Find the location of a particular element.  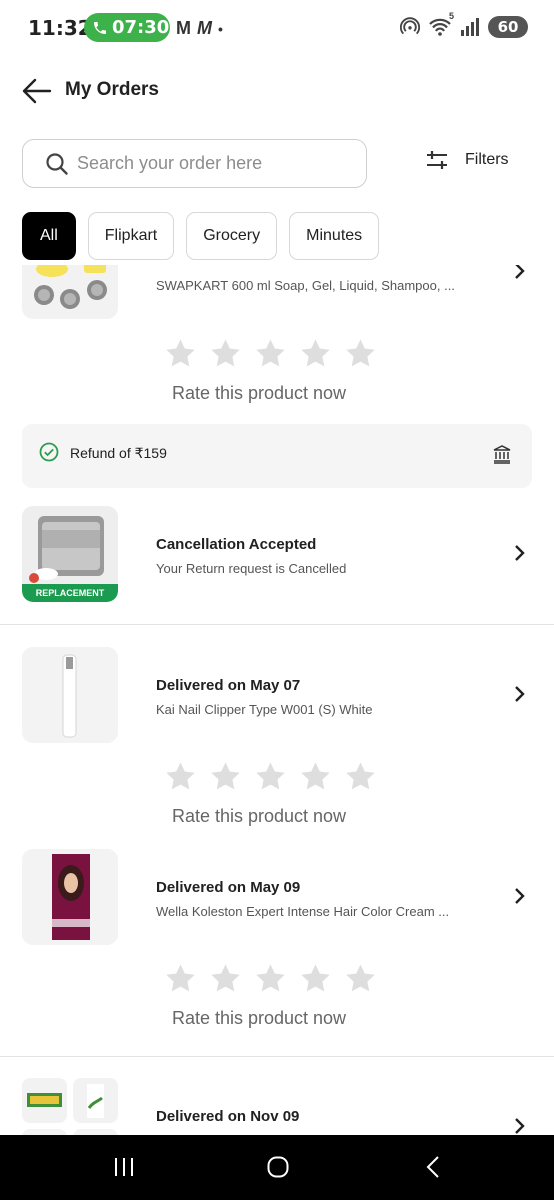

tab-all: All is located at coordinates (49, 236).